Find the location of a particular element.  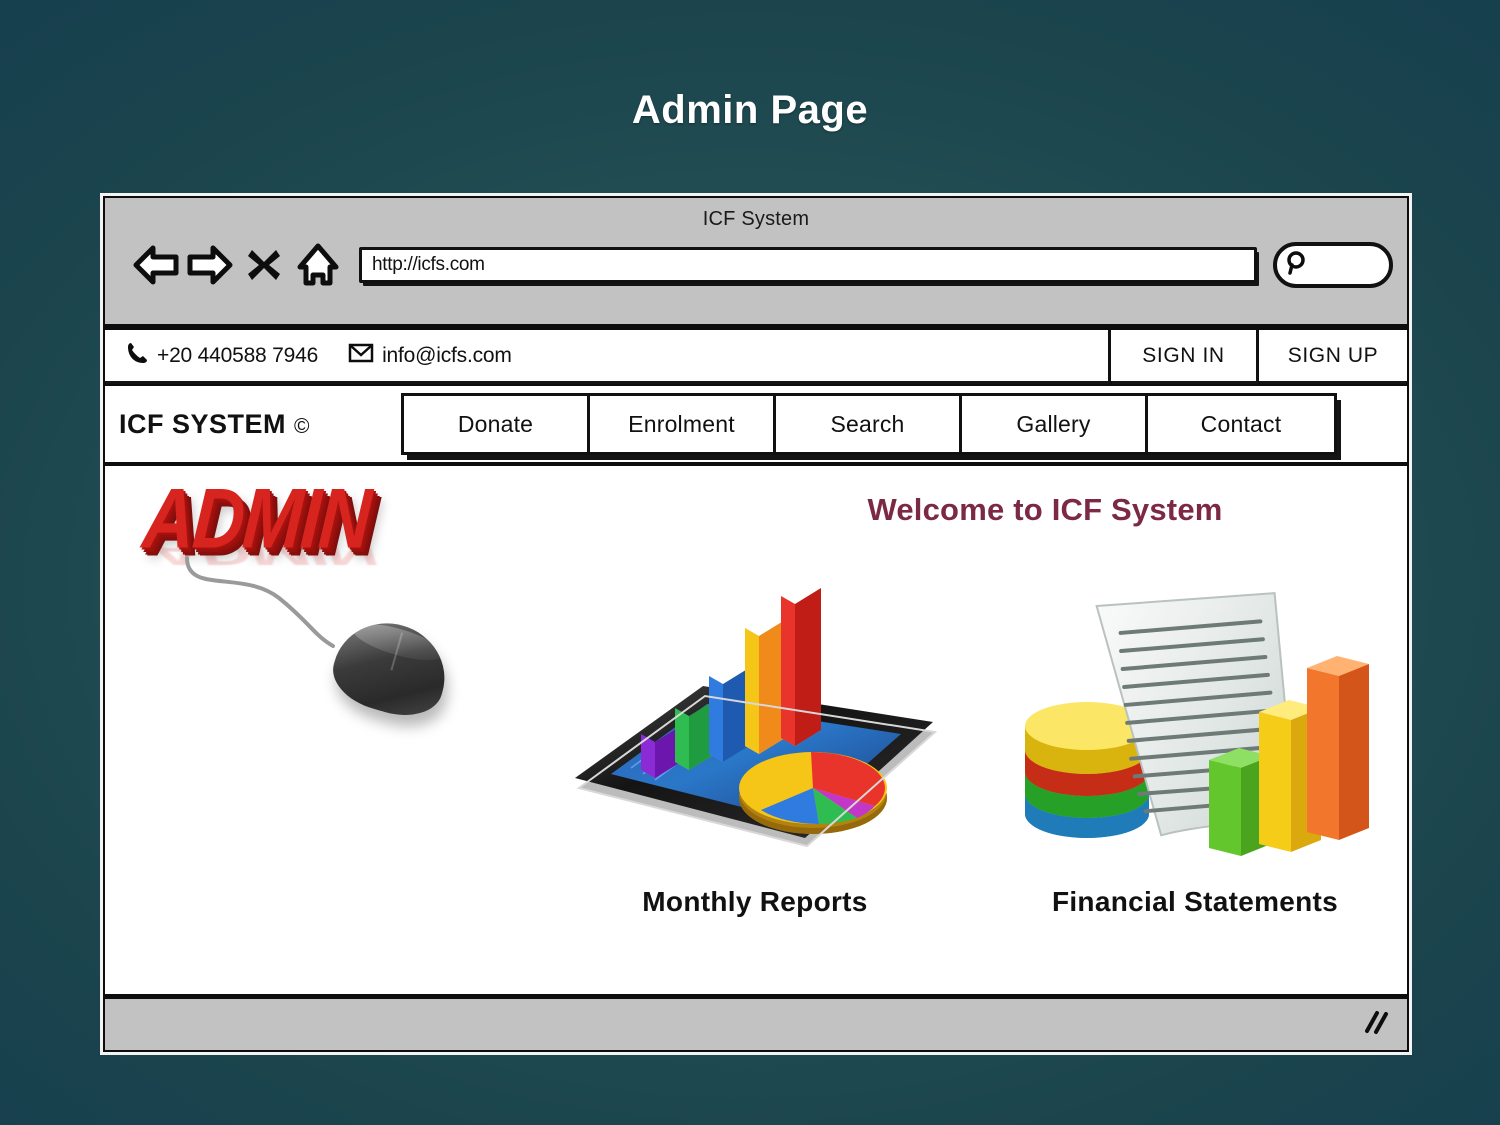

card-monthly-reports: Monthly Reports is located at coordinates (755, 766).